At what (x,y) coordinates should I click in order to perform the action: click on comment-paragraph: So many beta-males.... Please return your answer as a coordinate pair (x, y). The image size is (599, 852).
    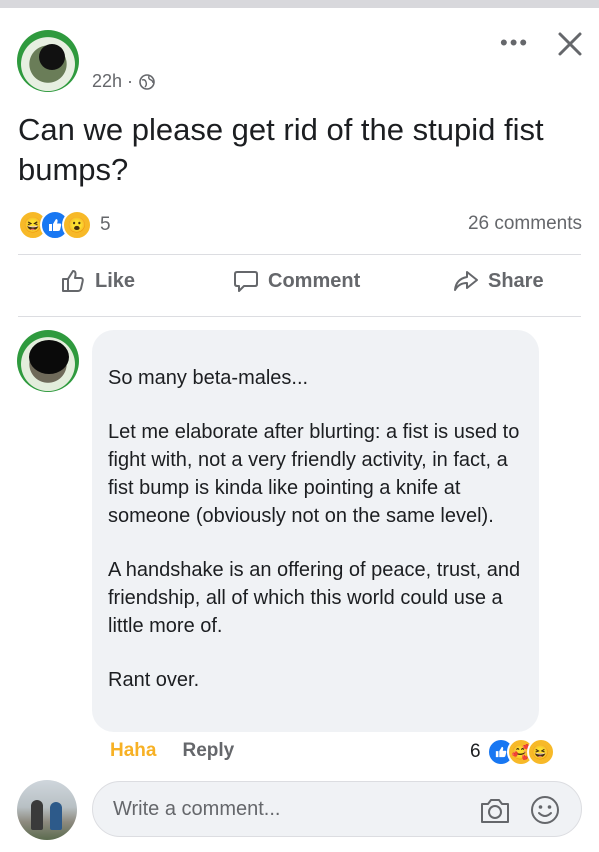
    Looking at the image, I should click on (208, 378).